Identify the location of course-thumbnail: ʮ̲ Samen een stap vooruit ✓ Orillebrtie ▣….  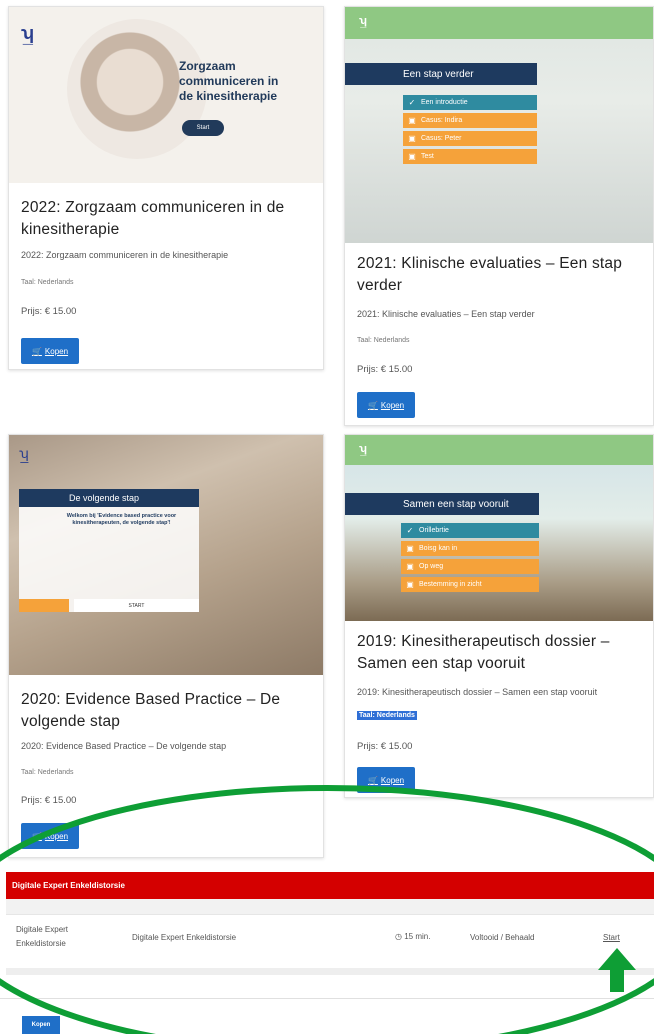
(499, 528).